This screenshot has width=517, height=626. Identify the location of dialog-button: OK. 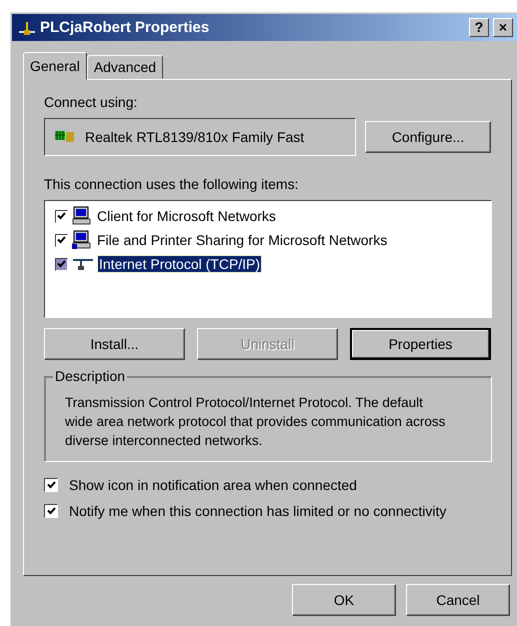
(344, 600).